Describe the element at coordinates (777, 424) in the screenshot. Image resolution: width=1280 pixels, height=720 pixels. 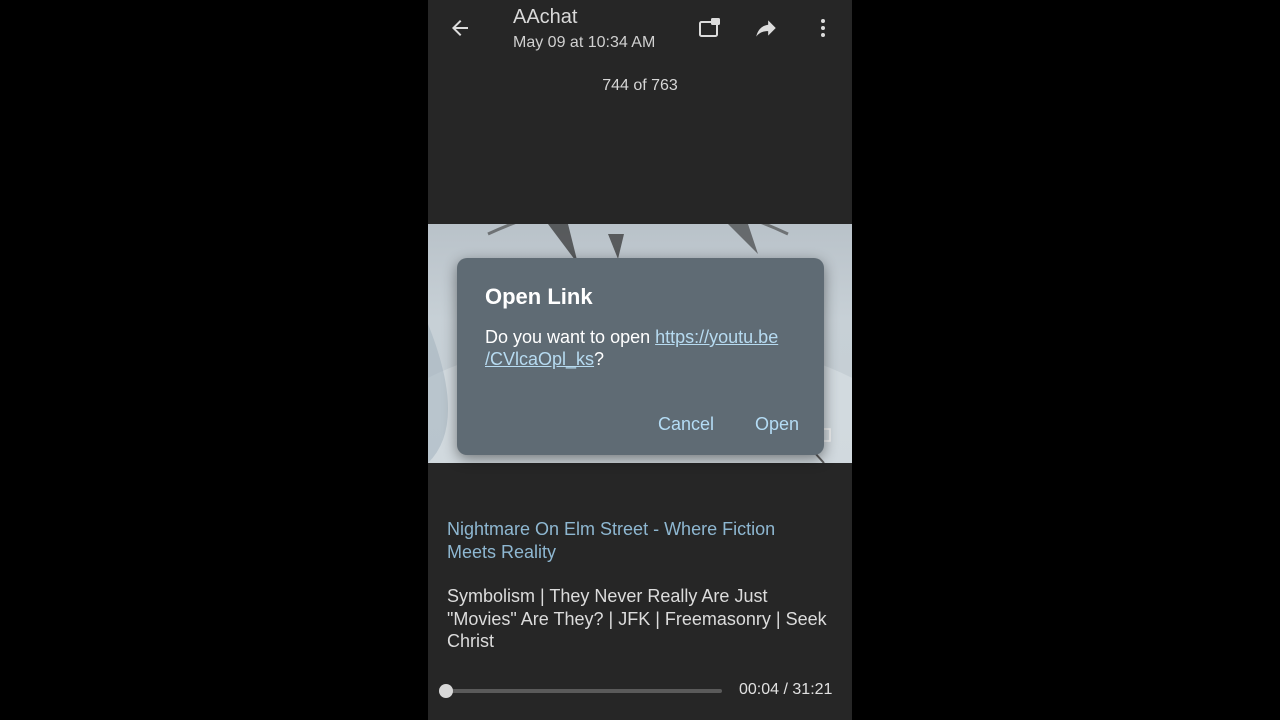
I see `open-button: Open` at that location.